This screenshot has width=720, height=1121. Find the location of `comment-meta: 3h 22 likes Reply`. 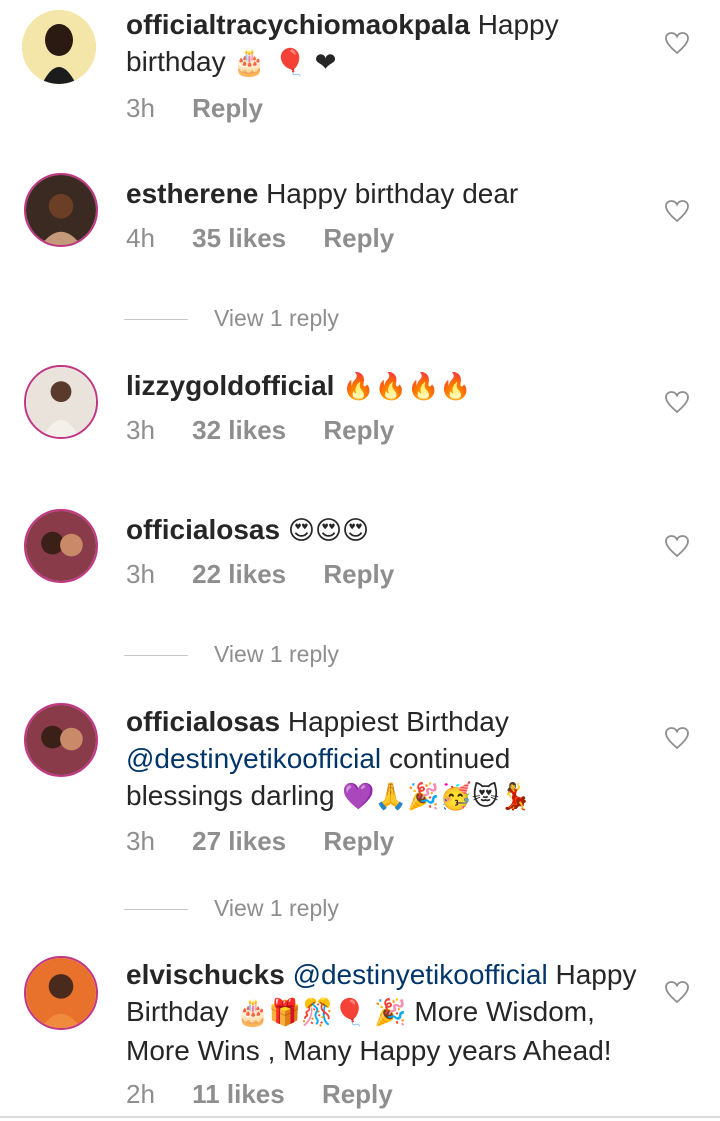

comment-meta: 3h 22 likes Reply is located at coordinates (275, 574).